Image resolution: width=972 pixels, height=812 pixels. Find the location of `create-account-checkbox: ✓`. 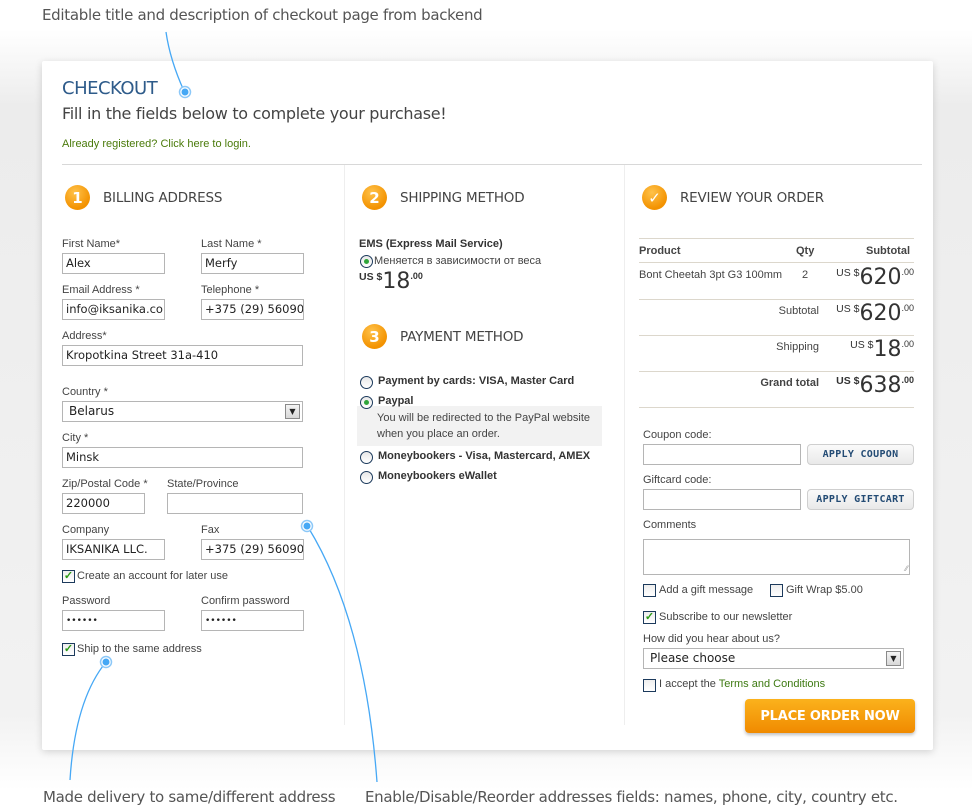

create-account-checkbox: ✓ is located at coordinates (68, 576).